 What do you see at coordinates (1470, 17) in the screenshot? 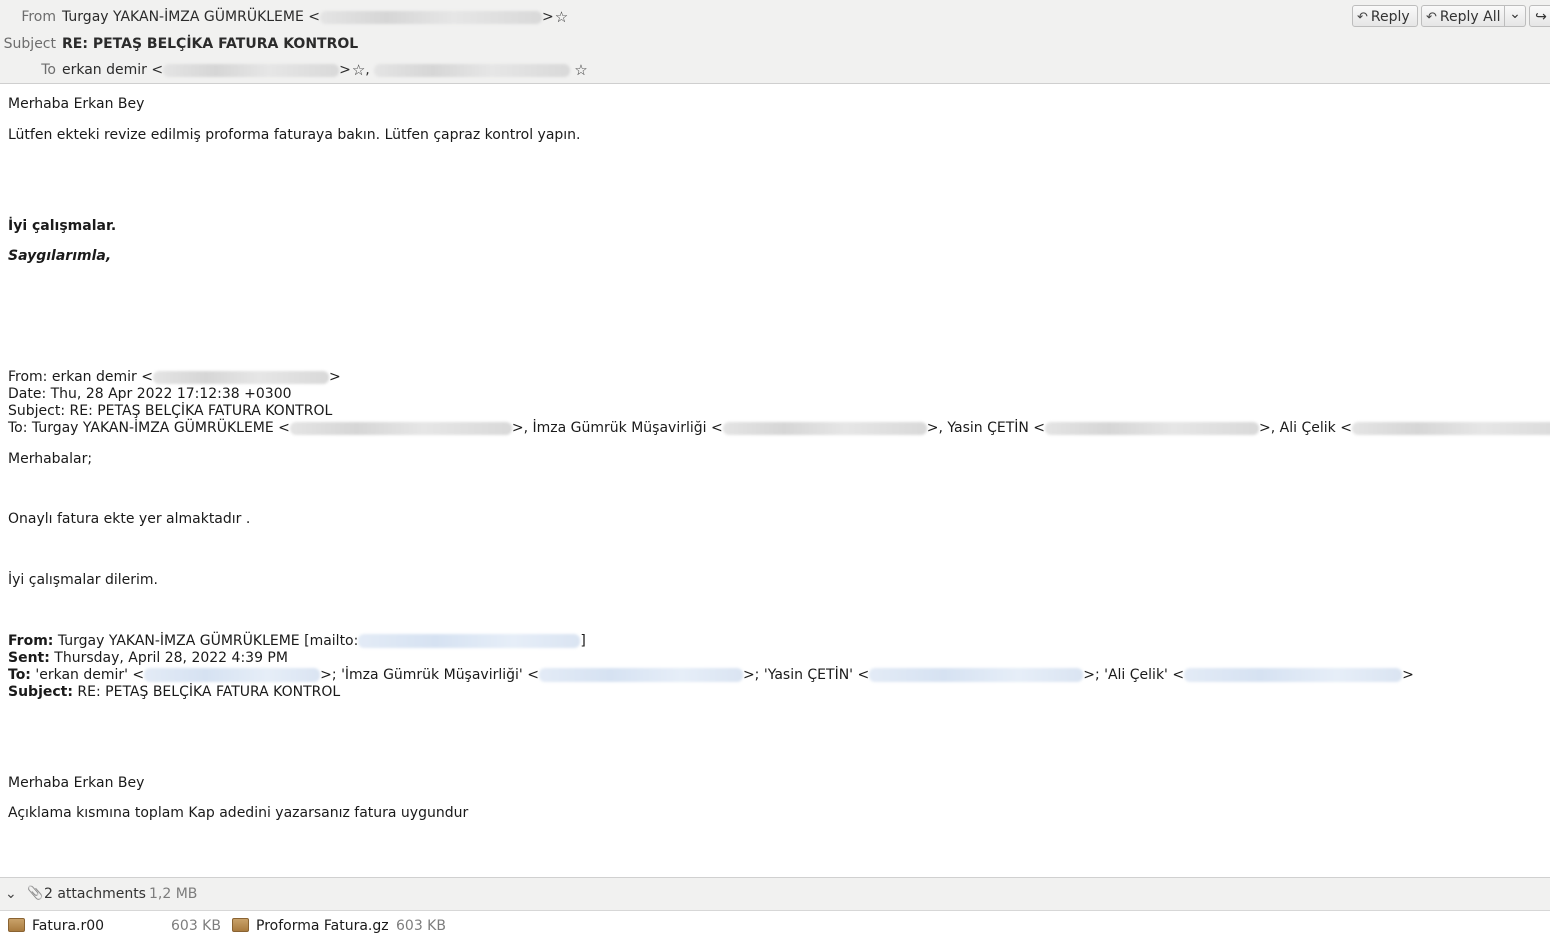
I see `reply-all-label: Reply All` at bounding box center [1470, 17].